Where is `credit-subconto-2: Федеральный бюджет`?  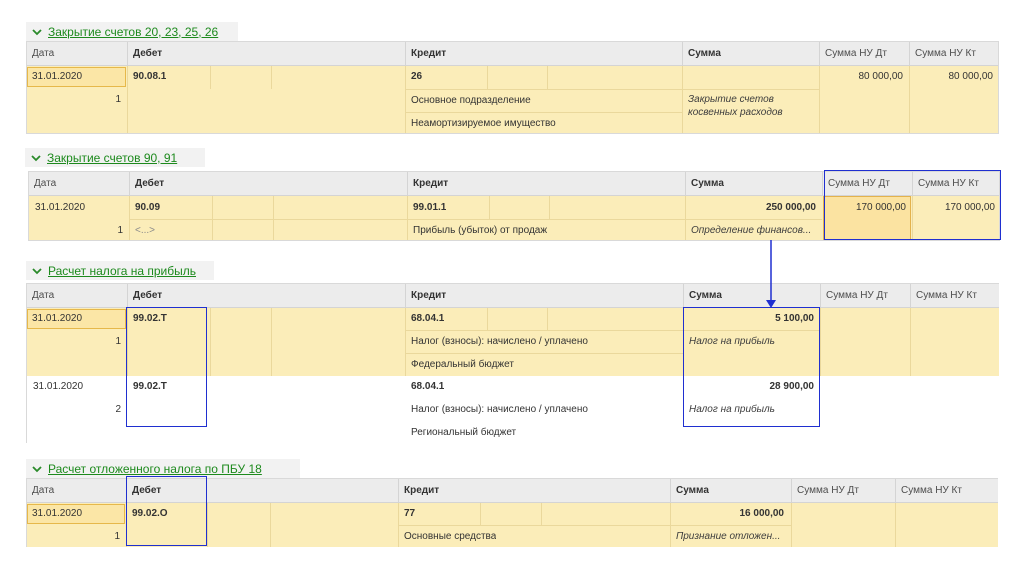 credit-subconto-2: Федеральный бюджет is located at coordinates (462, 364).